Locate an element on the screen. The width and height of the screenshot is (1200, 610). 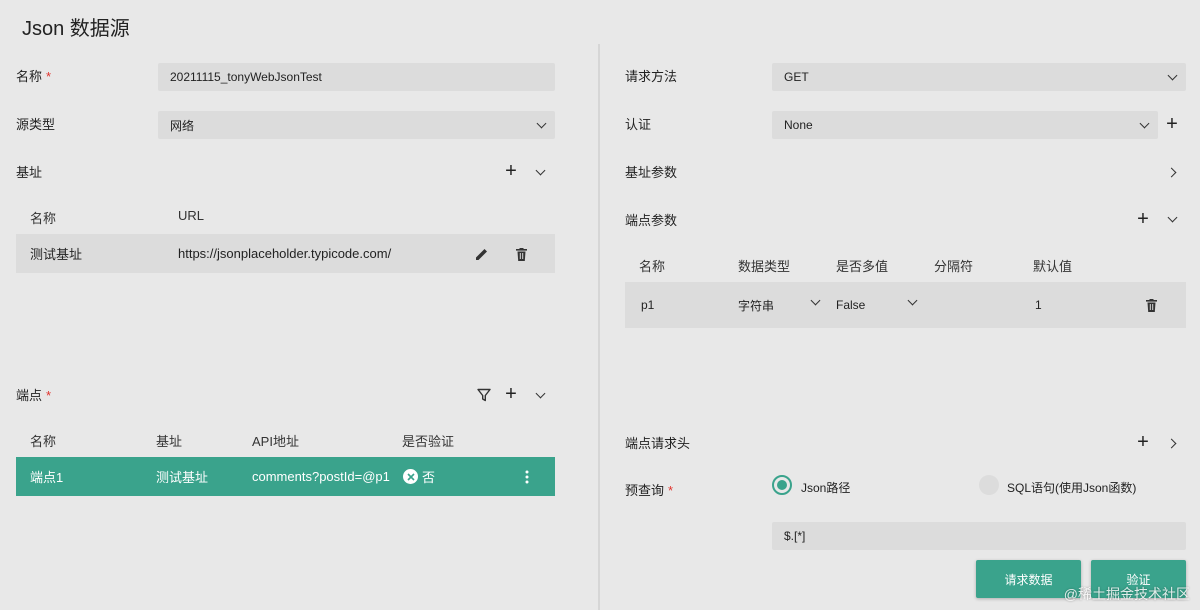
endpoint-col-base: 基址 is located at coordinates (169, 441).